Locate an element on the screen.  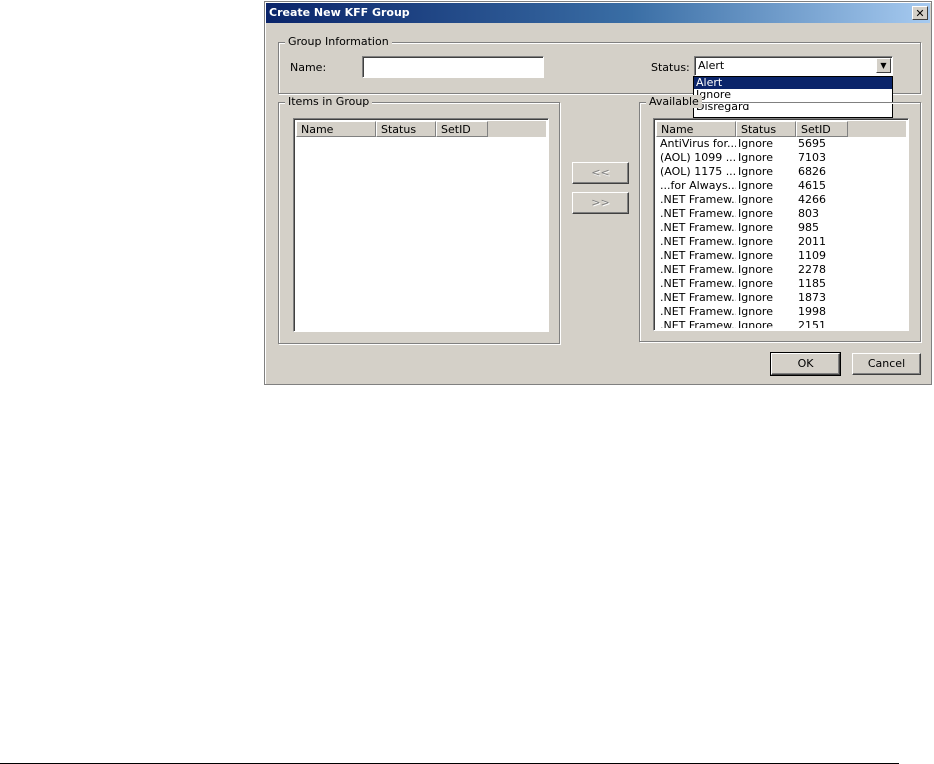
name-label: Name: is located at coordinates (308, 67).